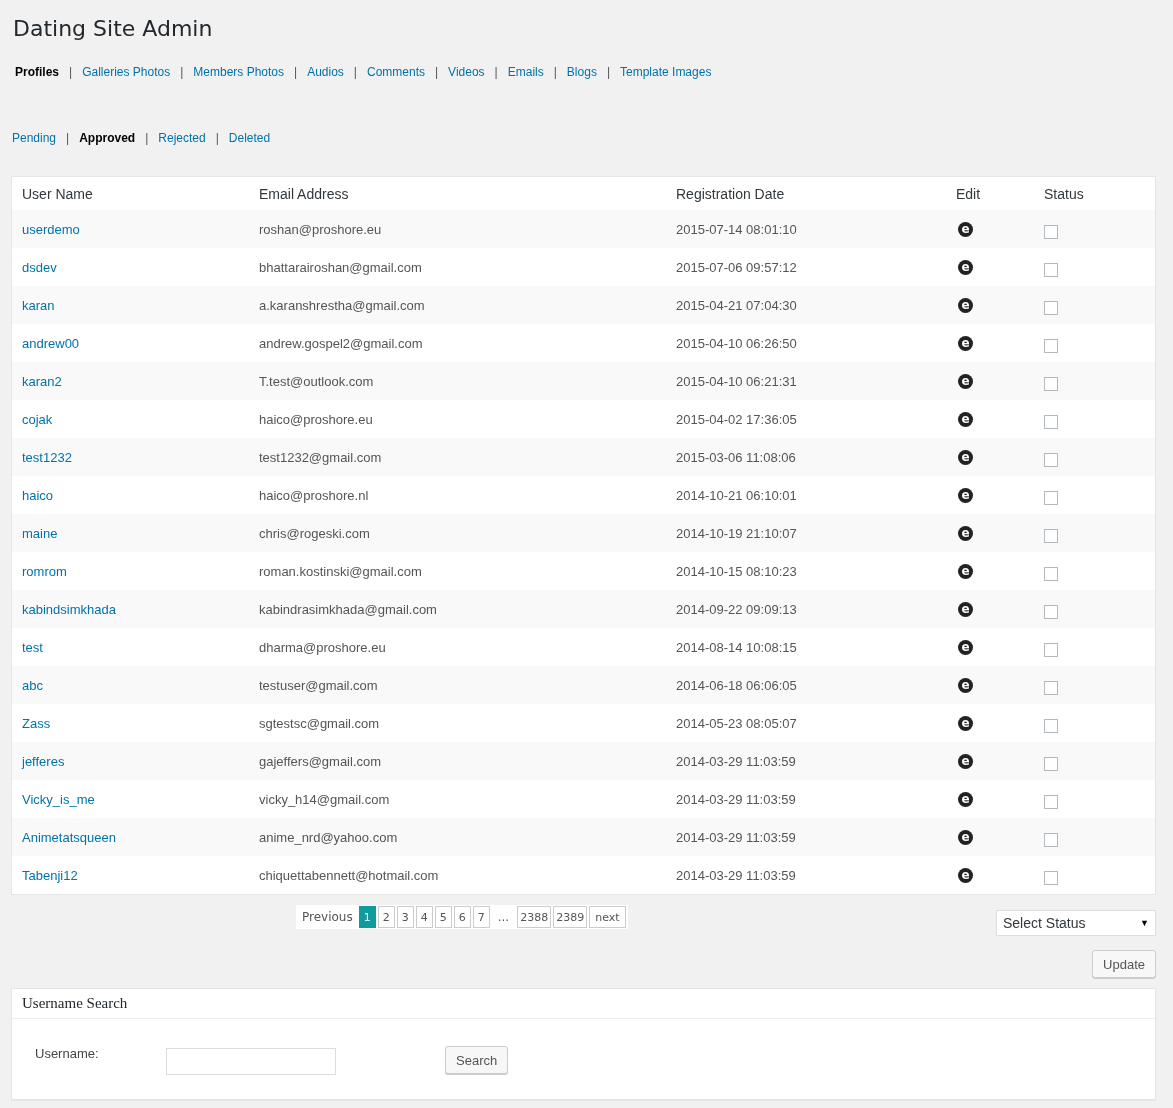  I want to click on username-link: karan2, so click(42, 381).